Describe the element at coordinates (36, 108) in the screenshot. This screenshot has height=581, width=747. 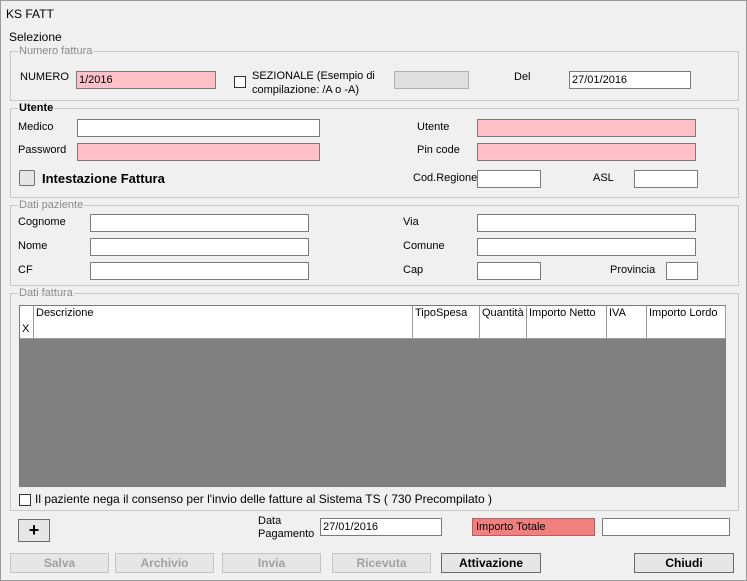
I see `user-legend: Utente` at that location.